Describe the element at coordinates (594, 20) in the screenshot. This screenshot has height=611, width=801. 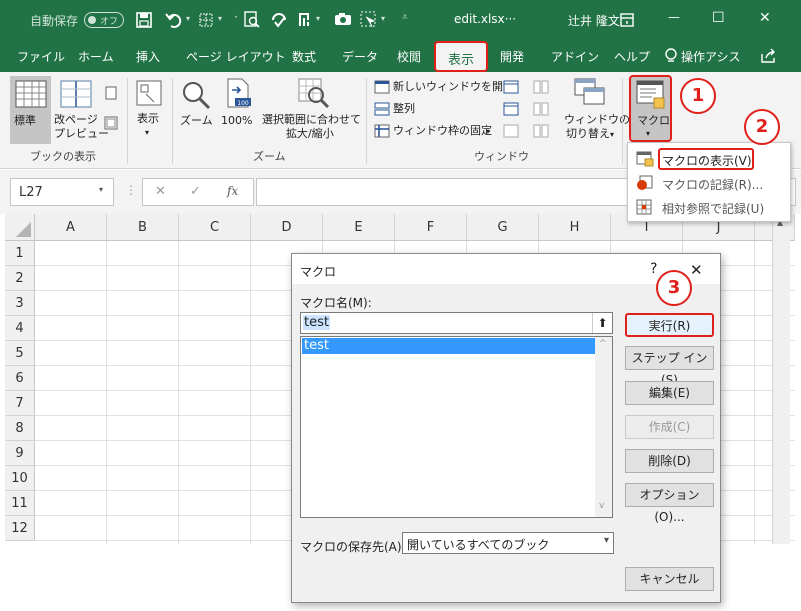
I see `user-name: 辻井 隆文` at that location.